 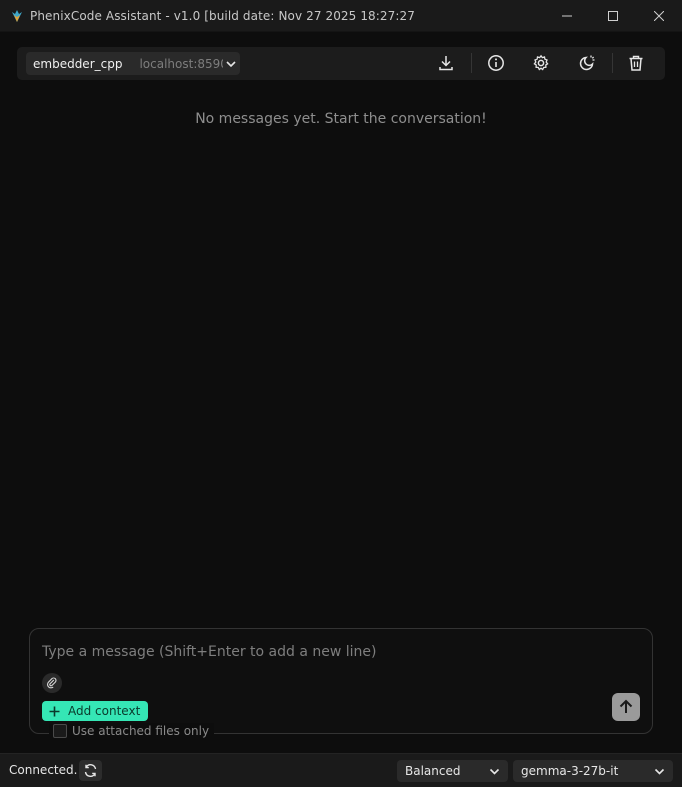 I want to click on minimize-button, so click(x=567, y=15).